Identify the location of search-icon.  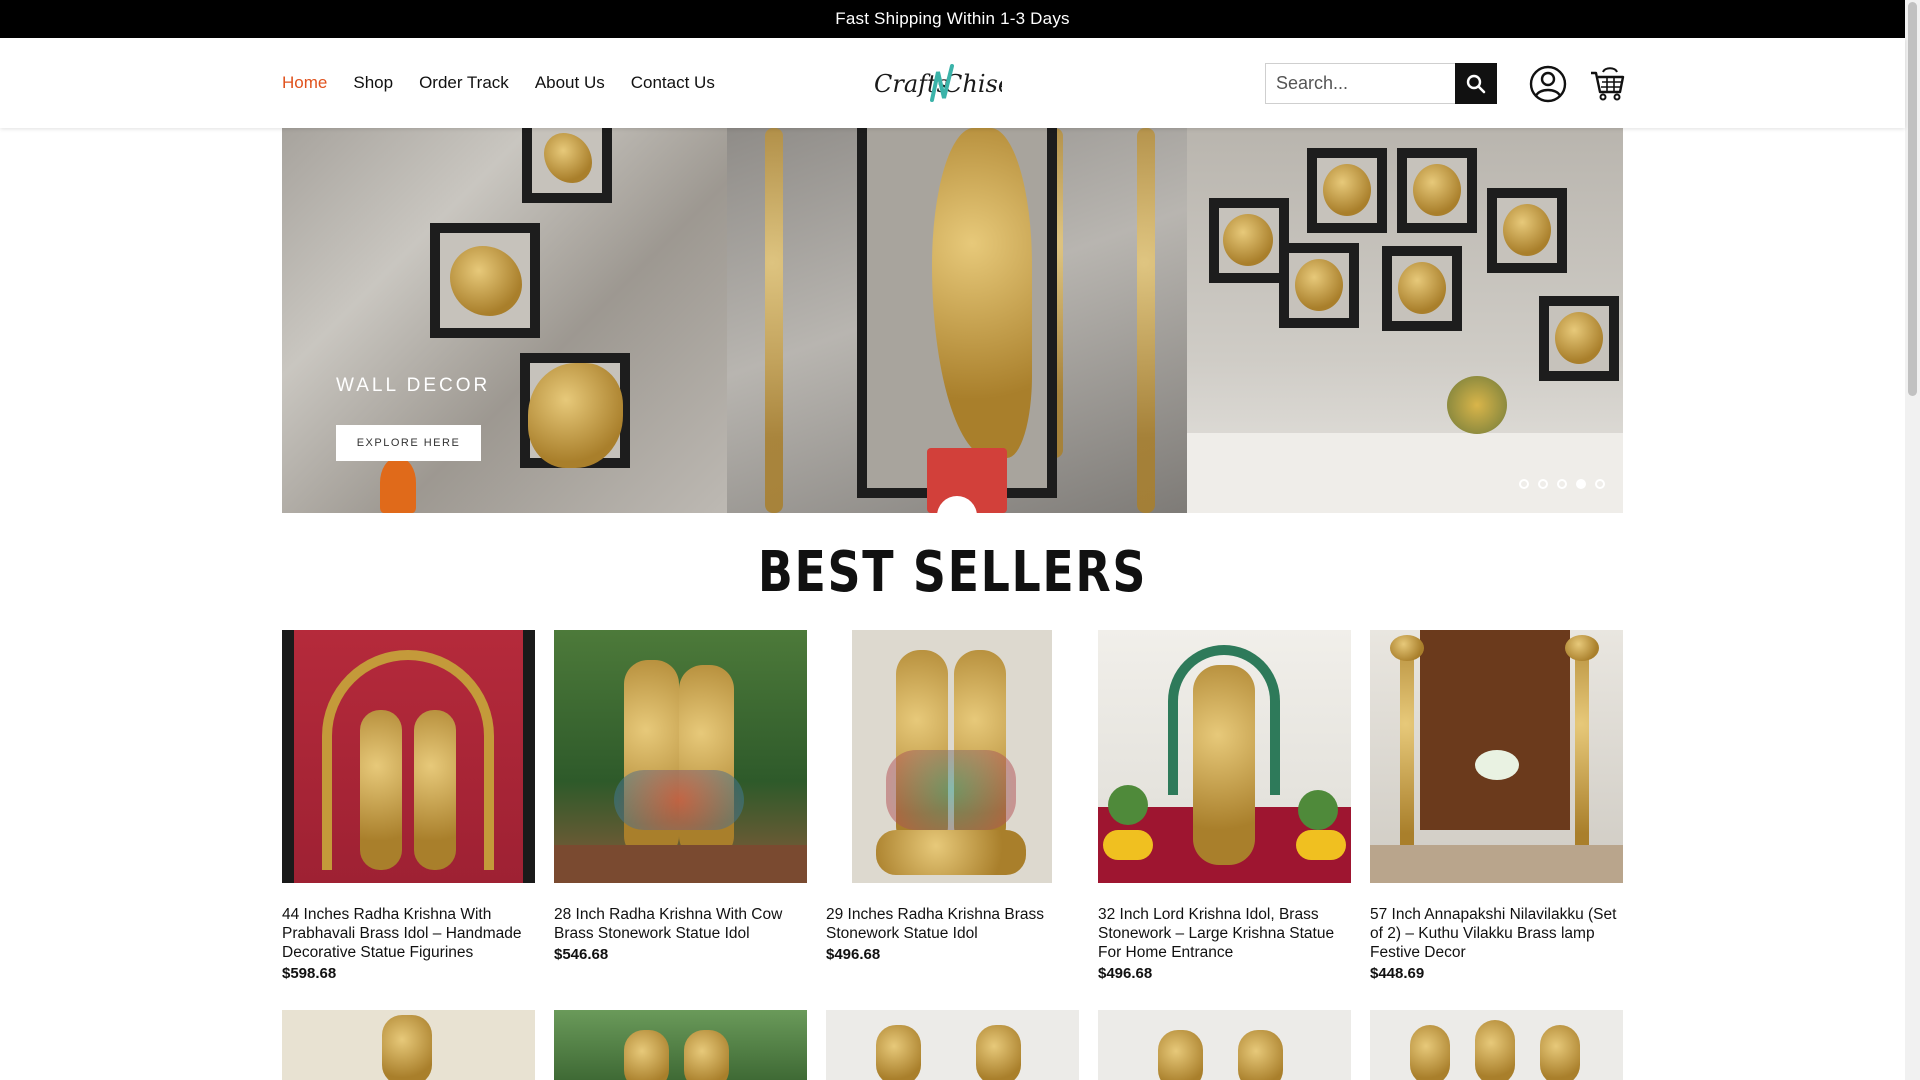
(1476, 83).